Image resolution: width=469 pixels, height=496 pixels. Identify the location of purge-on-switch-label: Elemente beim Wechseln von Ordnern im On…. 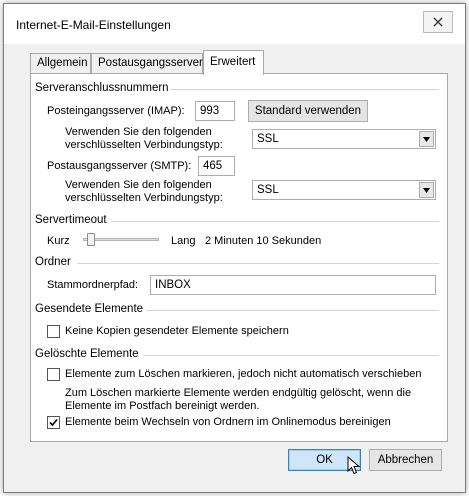
(228, 422).